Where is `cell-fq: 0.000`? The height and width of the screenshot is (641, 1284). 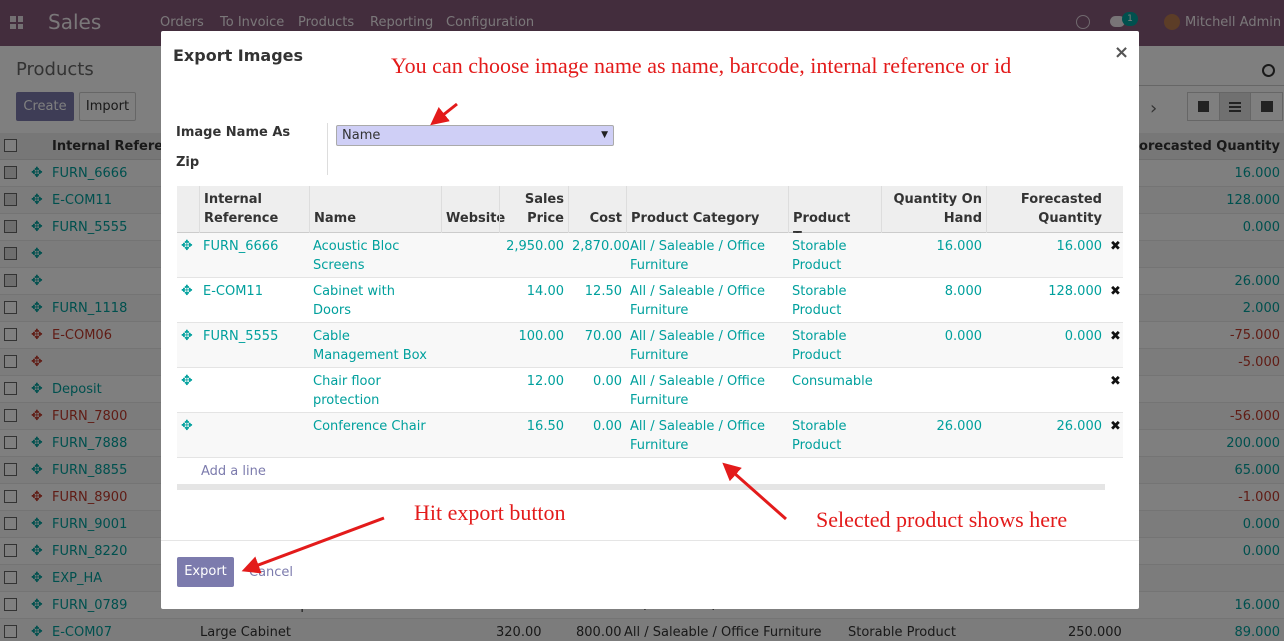
cell-fq: 0.000 is located at coordinates (1083, 336).